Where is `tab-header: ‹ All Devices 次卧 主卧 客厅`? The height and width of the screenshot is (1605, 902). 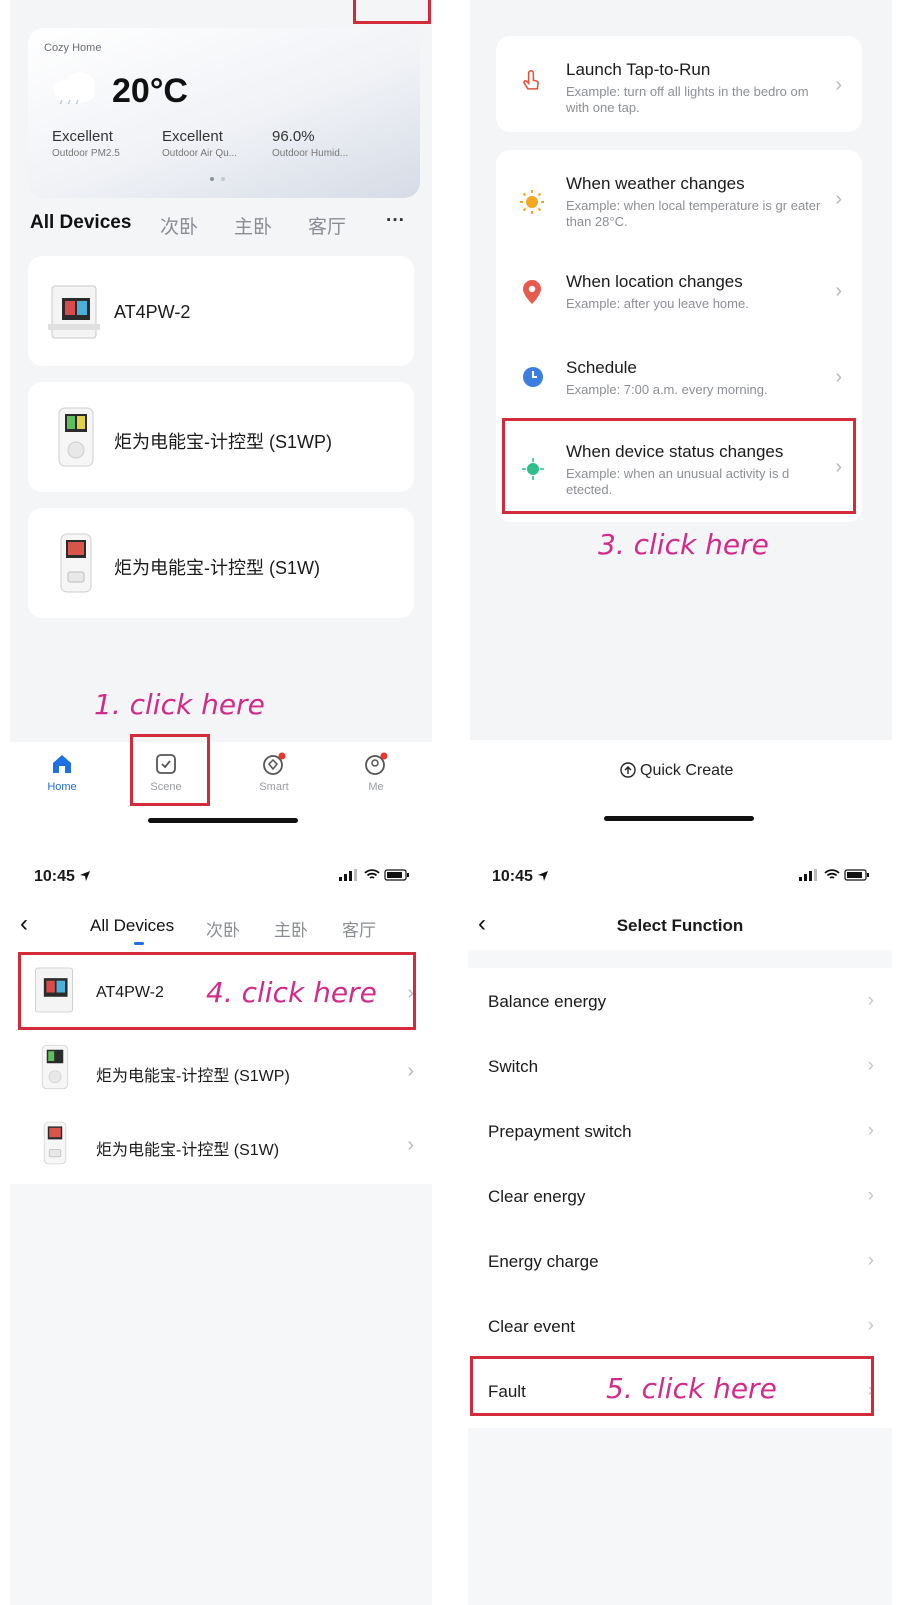
tab-header: ‹ All Devices 次卧 主卧 客厅 is located at coordinates (221, 929).